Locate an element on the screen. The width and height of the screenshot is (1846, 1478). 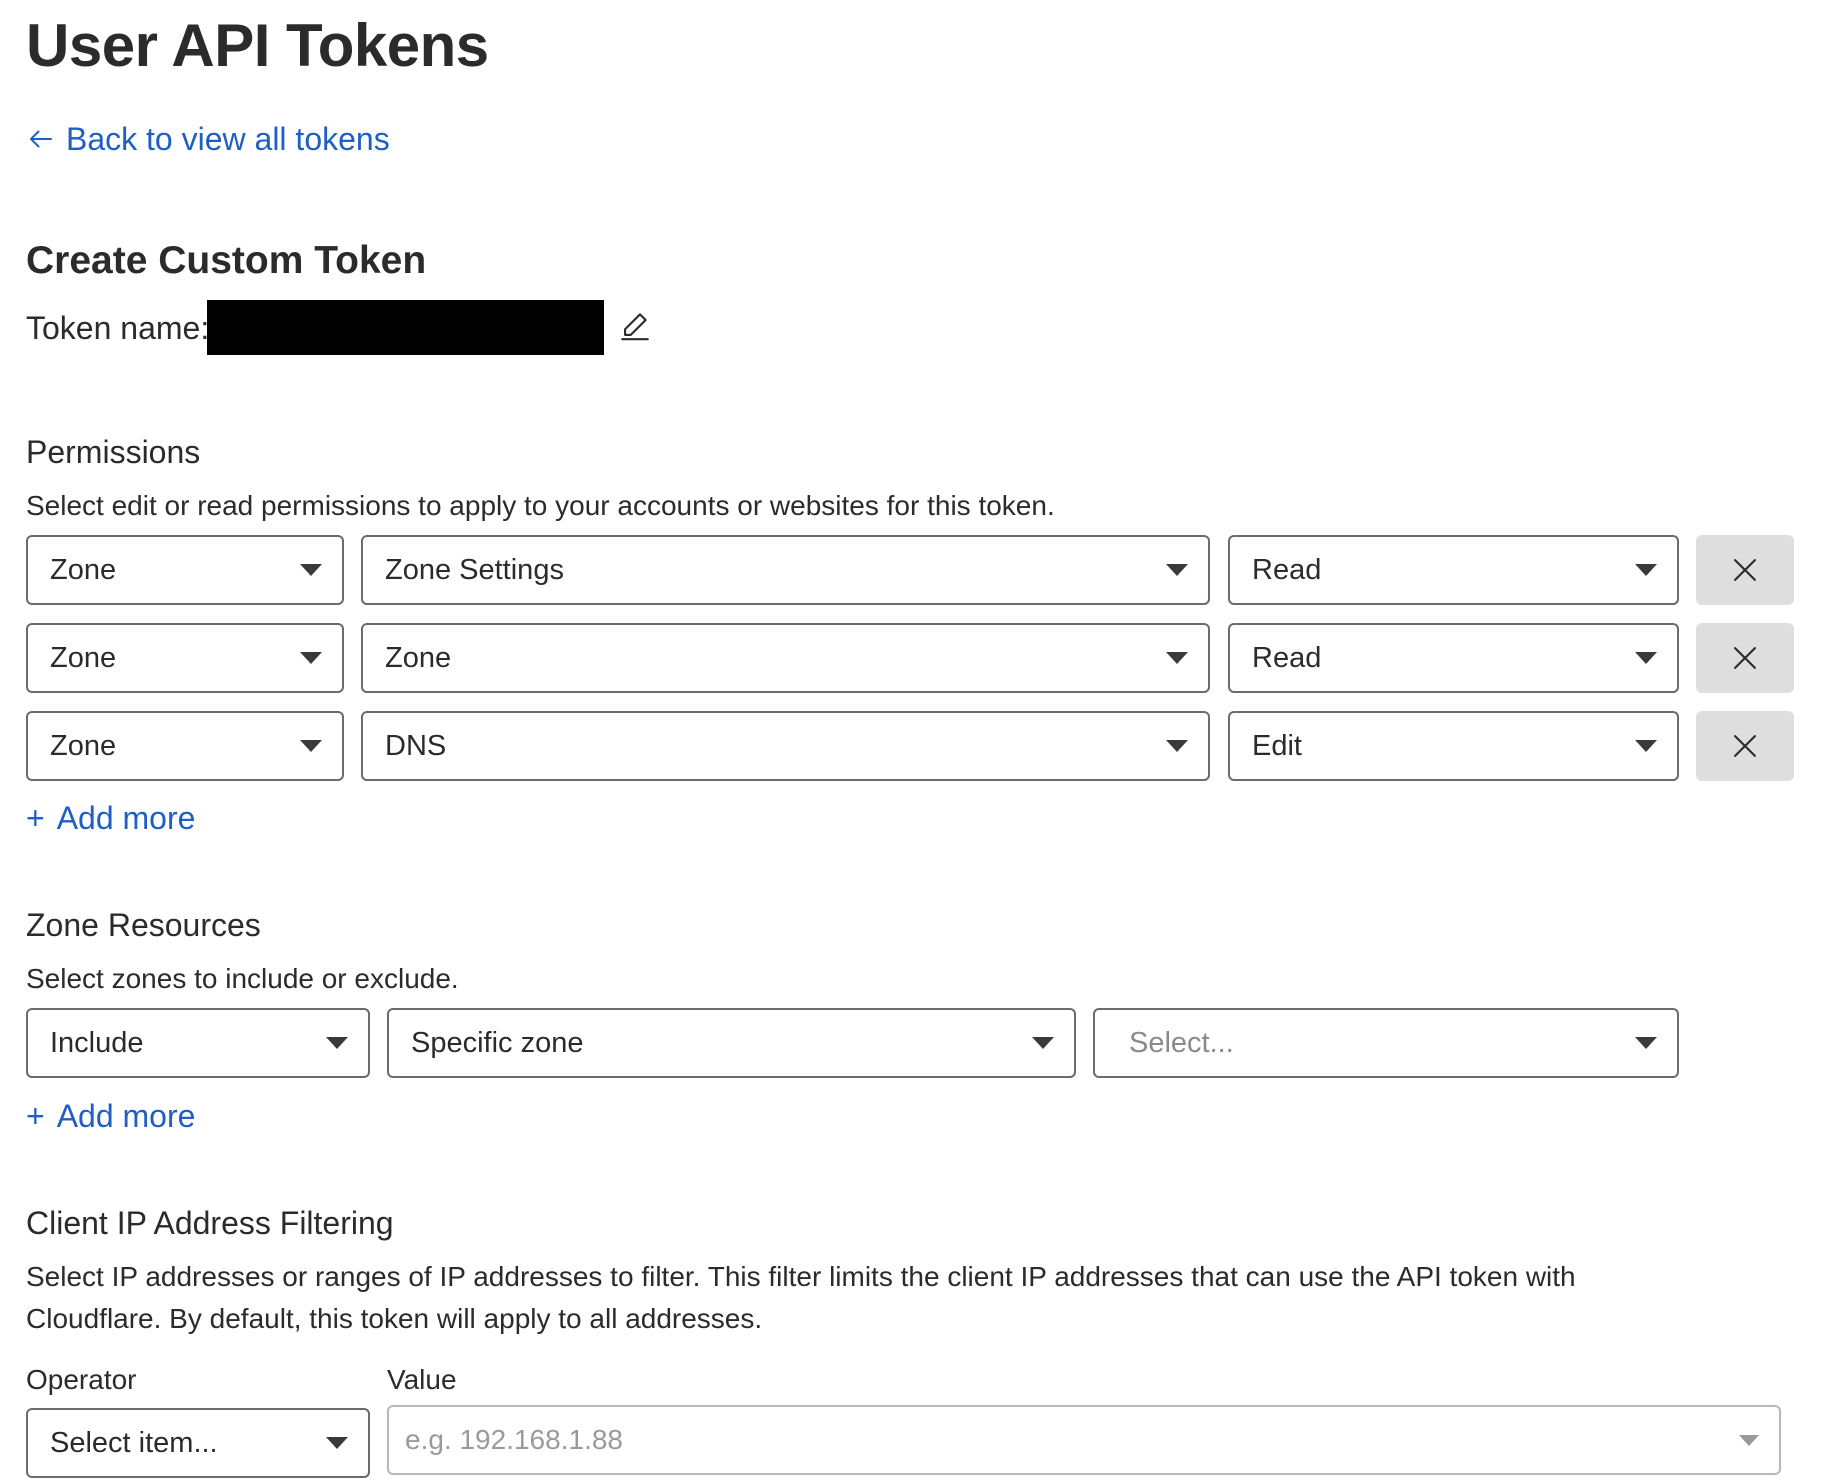
create-token-heading: Create Custom Token is located at coordinates (226, 260).